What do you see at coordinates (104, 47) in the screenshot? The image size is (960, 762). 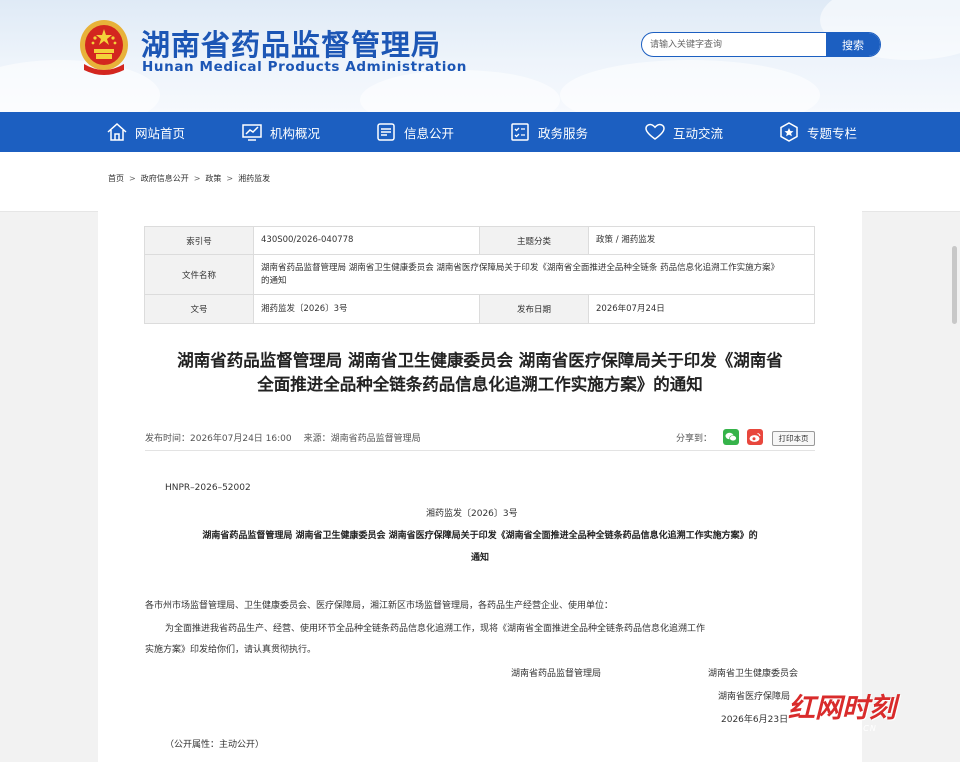 I see `national-emblem-icon` at bounding box center [104, 47].